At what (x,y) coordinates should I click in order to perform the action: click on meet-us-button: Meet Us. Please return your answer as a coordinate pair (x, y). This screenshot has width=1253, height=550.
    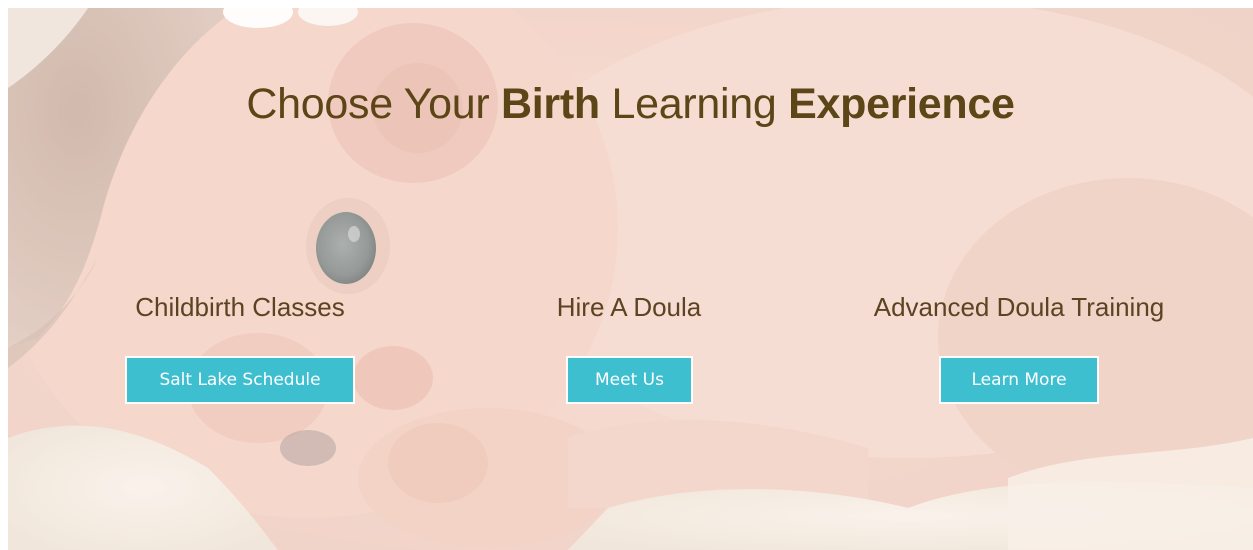
    Looking at the image, I should click on (629, 380).